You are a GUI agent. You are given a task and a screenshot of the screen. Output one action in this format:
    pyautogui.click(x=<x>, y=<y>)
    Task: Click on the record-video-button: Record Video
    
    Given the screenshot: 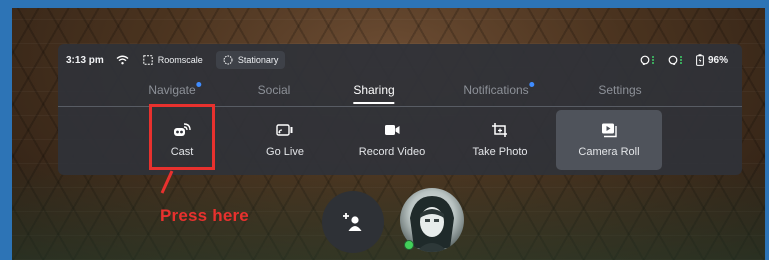 What is the action you would take?
    pyautogui.click(x=392, y=140)
    